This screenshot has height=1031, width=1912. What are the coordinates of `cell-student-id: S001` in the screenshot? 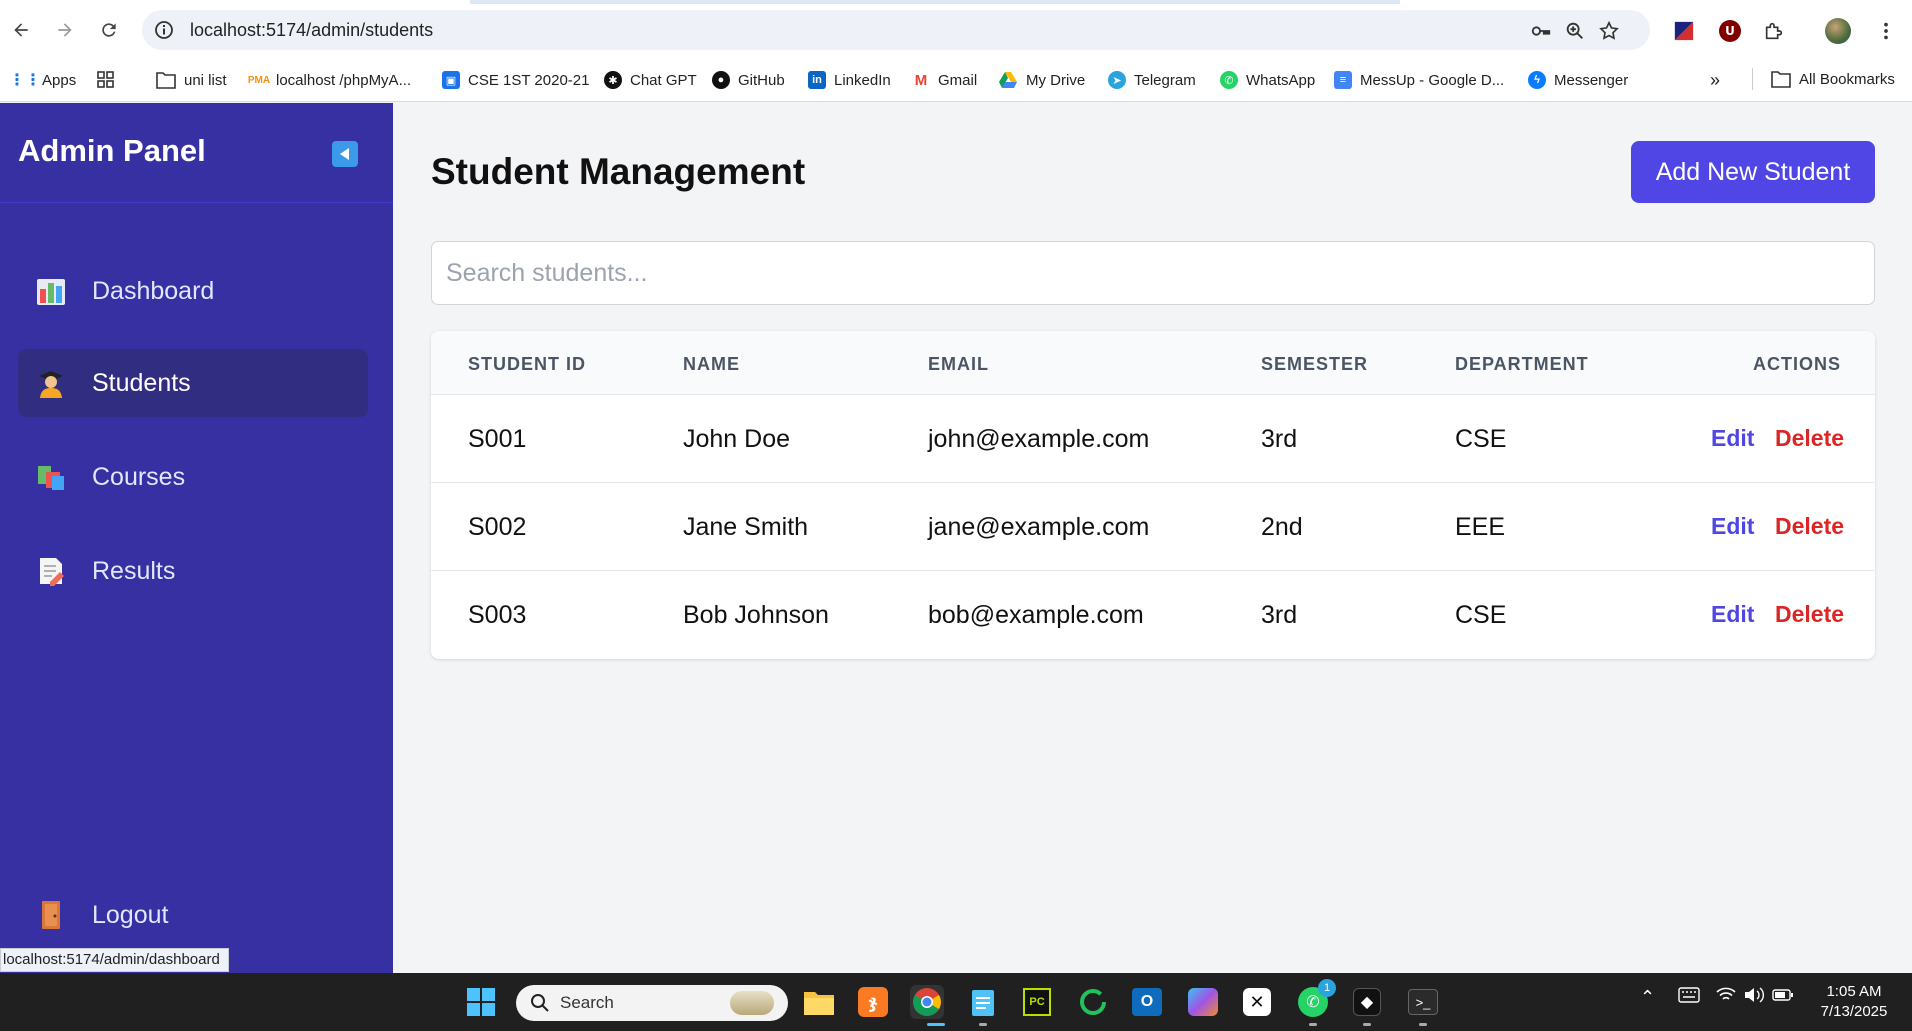 It's located at (497, 439).